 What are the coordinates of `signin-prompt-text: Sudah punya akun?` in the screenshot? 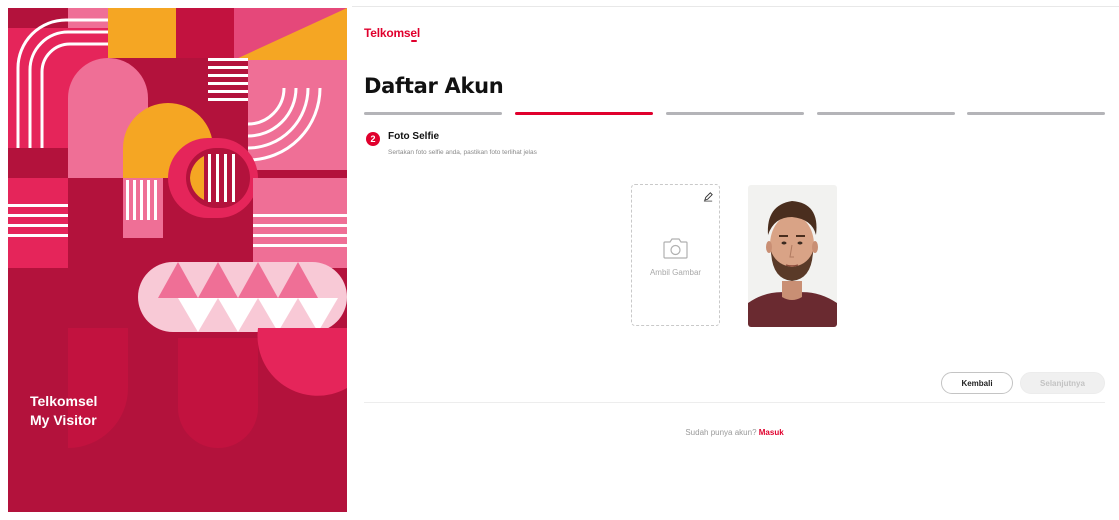 It's located at (721, 432).